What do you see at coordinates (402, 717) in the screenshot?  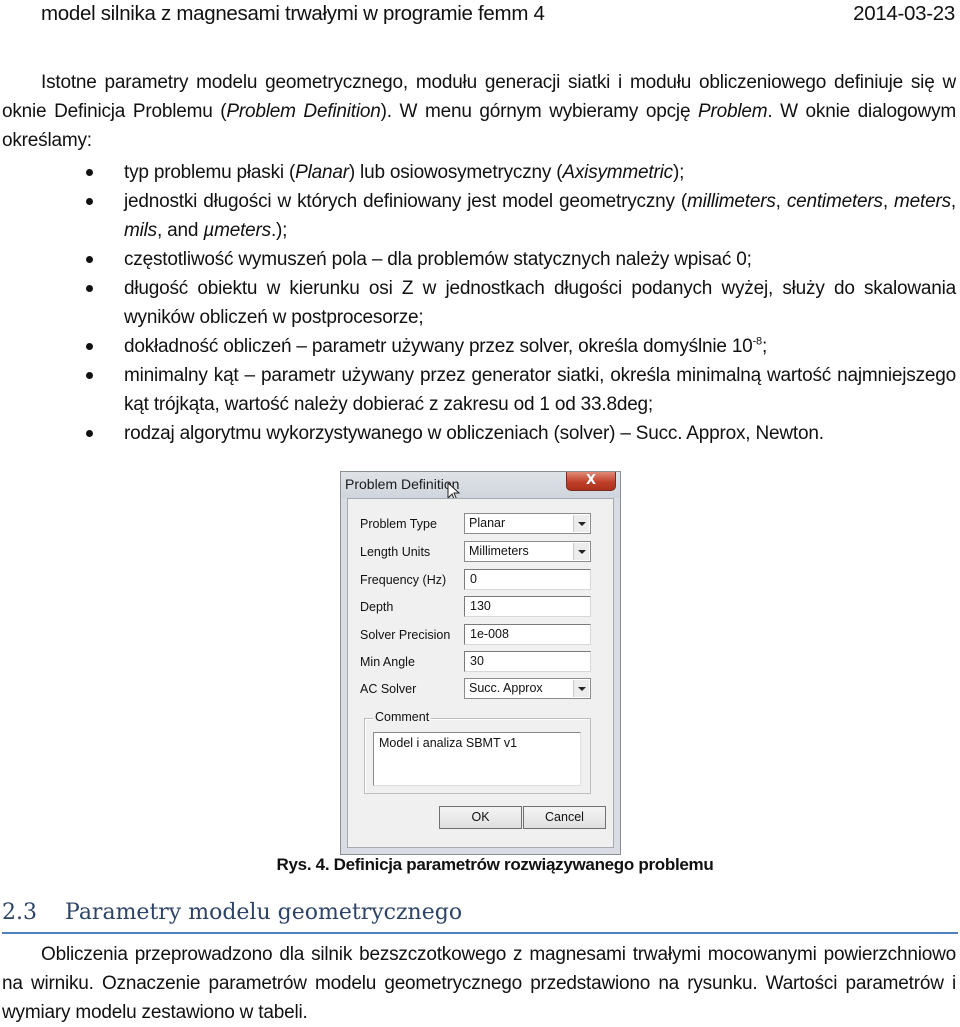 I see `comment-label: Comment` at bounding box center [402, 717].